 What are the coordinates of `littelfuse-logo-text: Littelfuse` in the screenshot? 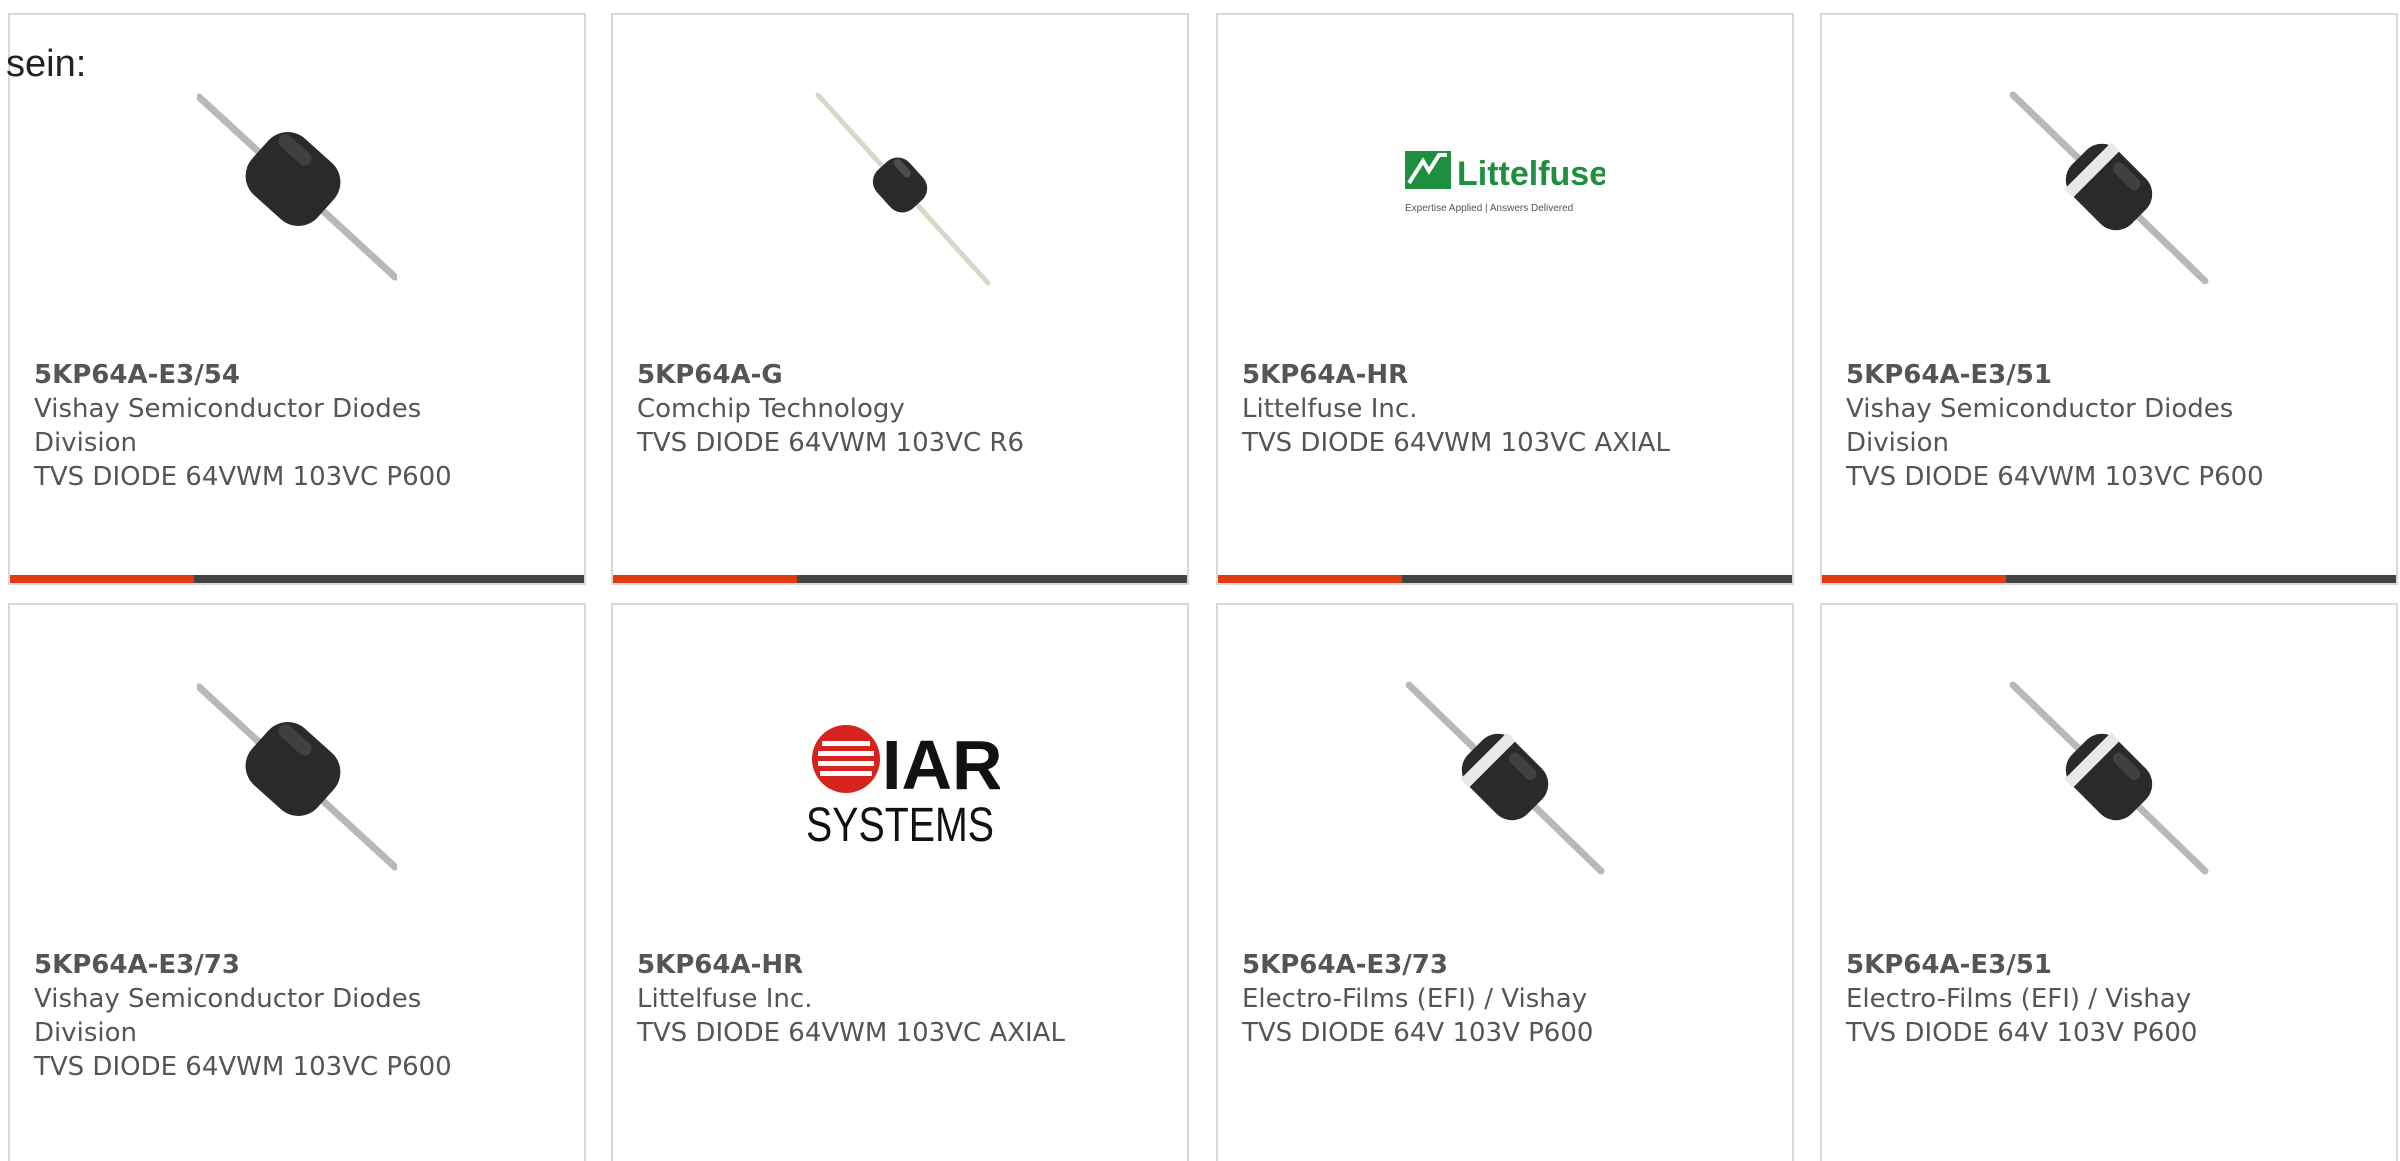 It's located at (1531, 174).